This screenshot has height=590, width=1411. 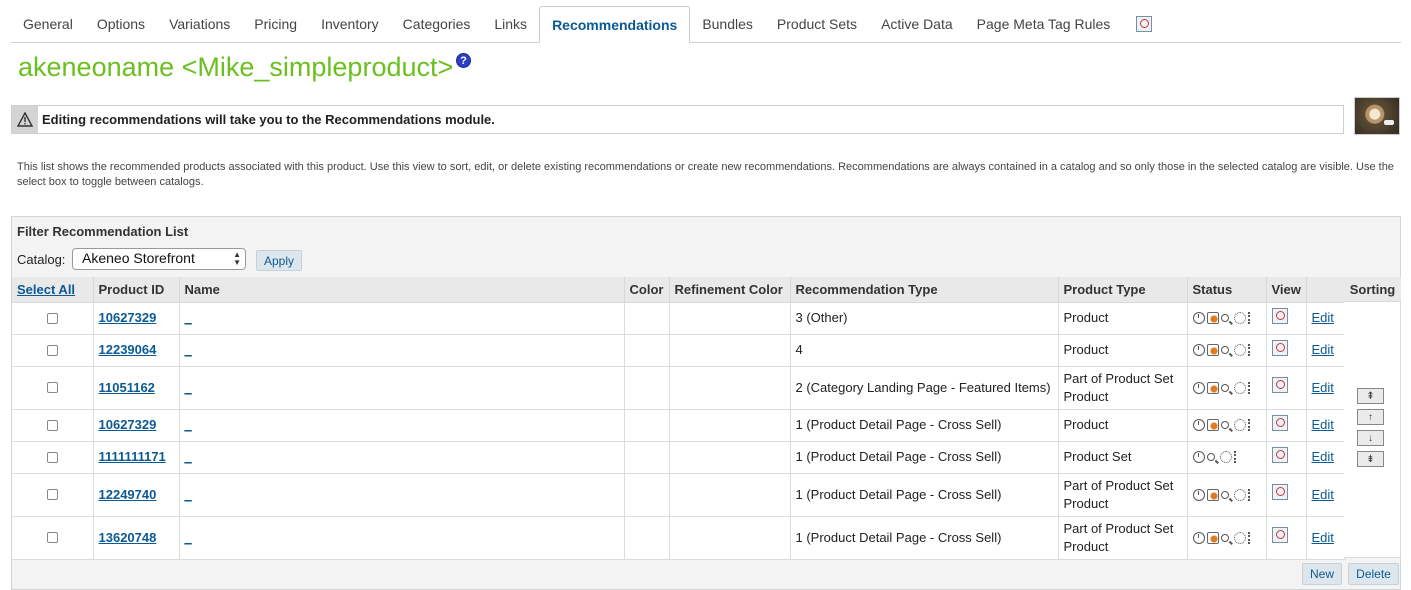 I want to click on recommendation-type-cell: 4, so click(x=924, y=350).